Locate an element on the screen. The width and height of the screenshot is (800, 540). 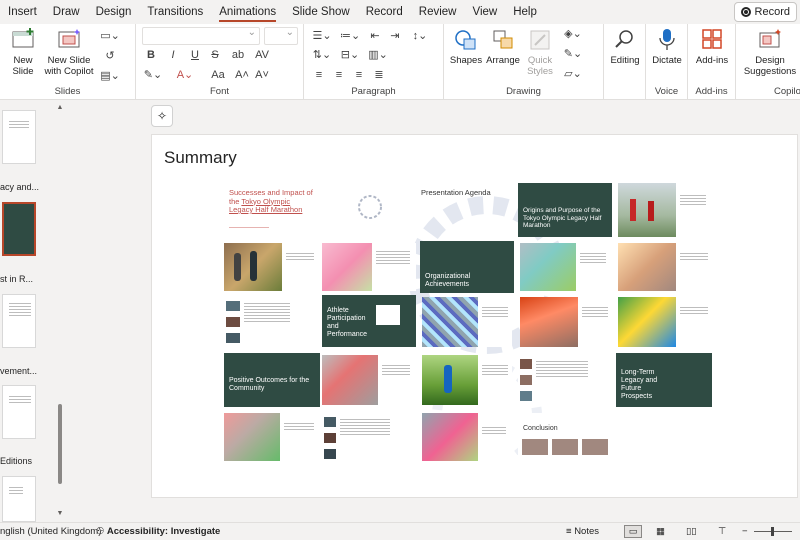
columns-icon: ▥⌄ is located at coordinates (378, 55).